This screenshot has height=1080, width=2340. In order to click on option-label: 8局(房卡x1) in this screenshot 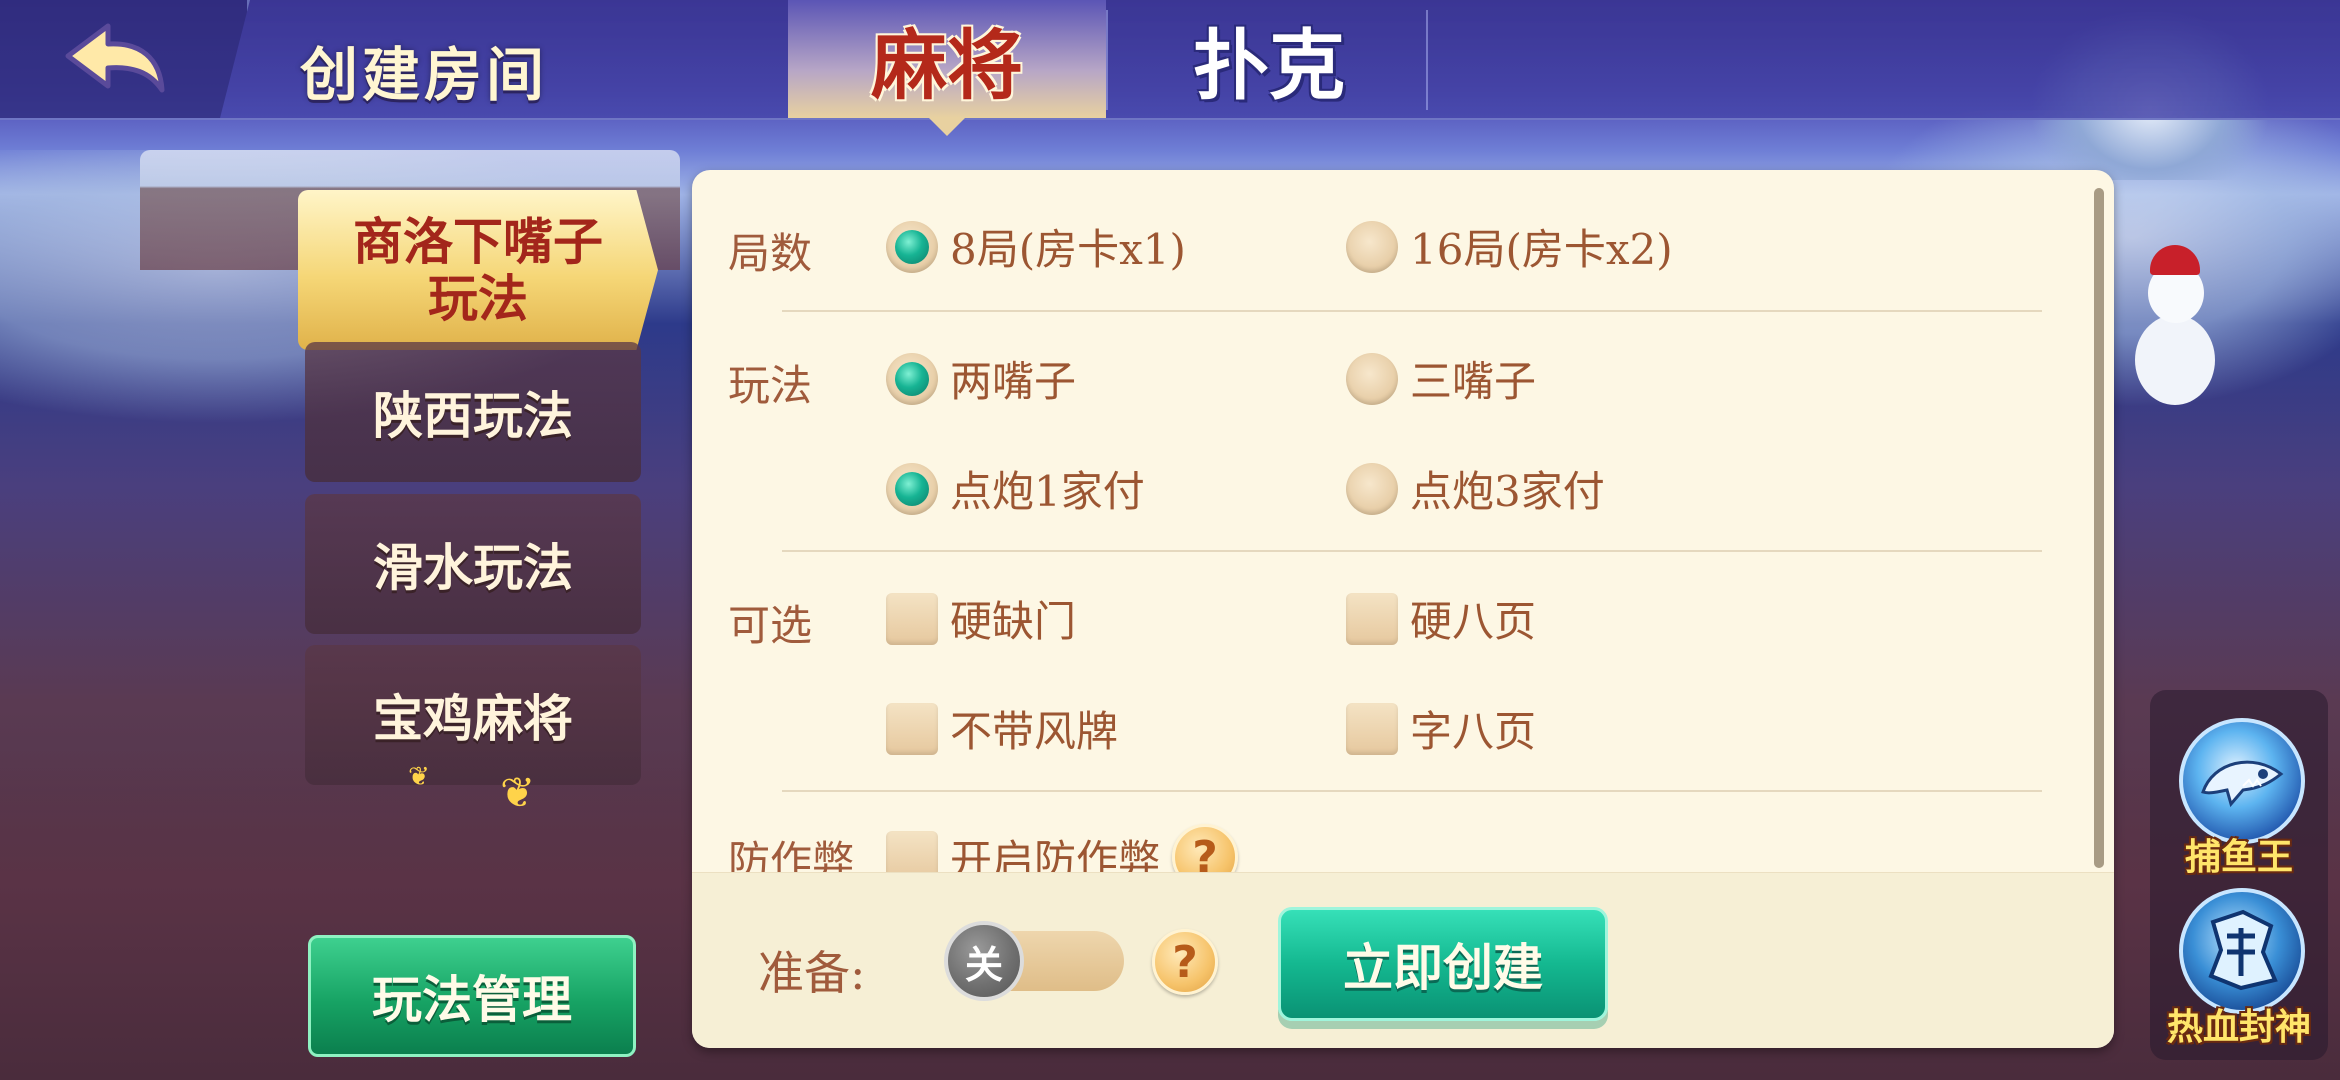, I will do `click(1068, 249)`.